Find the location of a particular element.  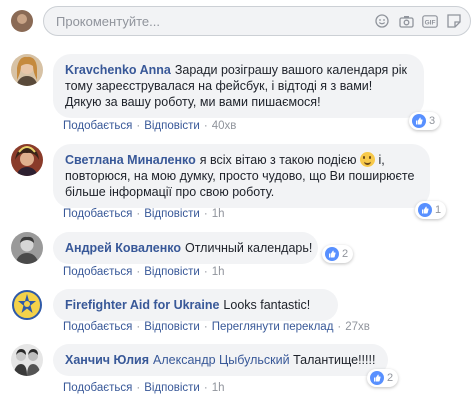

comment-time: 40хв is located at coordinates (224, 126).